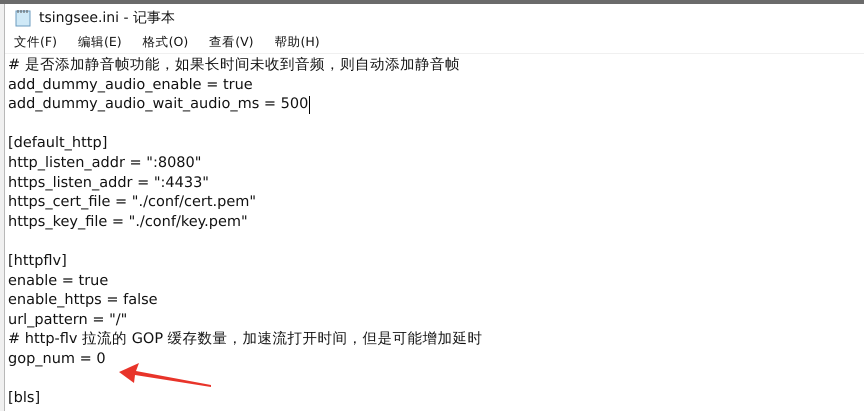 The image size is (864, 411). What do you see at coordinates (23, 18) in the screenshot?
I see `notepad-icon` at bounding box center [23, 18].